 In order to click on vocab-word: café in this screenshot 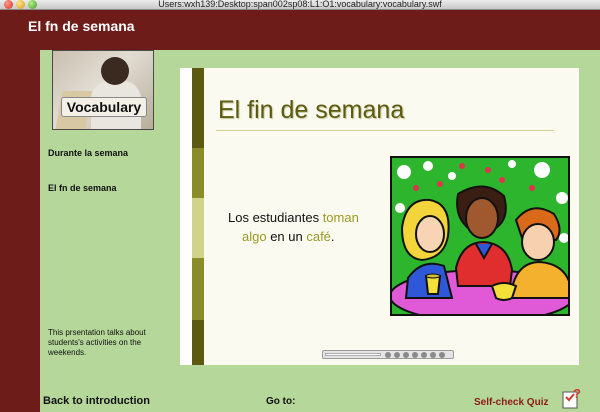, I will do `click(318, 236)`.